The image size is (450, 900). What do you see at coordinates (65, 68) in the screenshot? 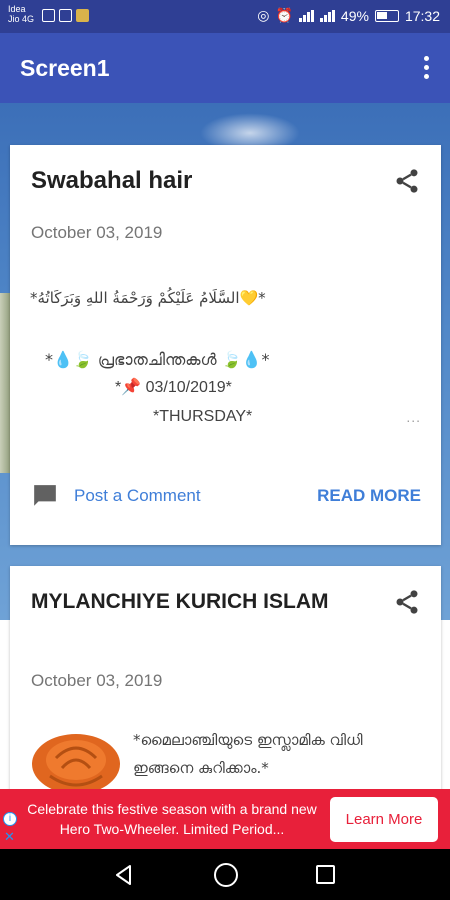
I see `app-title: Screen1` at bounding box center [65, 68].